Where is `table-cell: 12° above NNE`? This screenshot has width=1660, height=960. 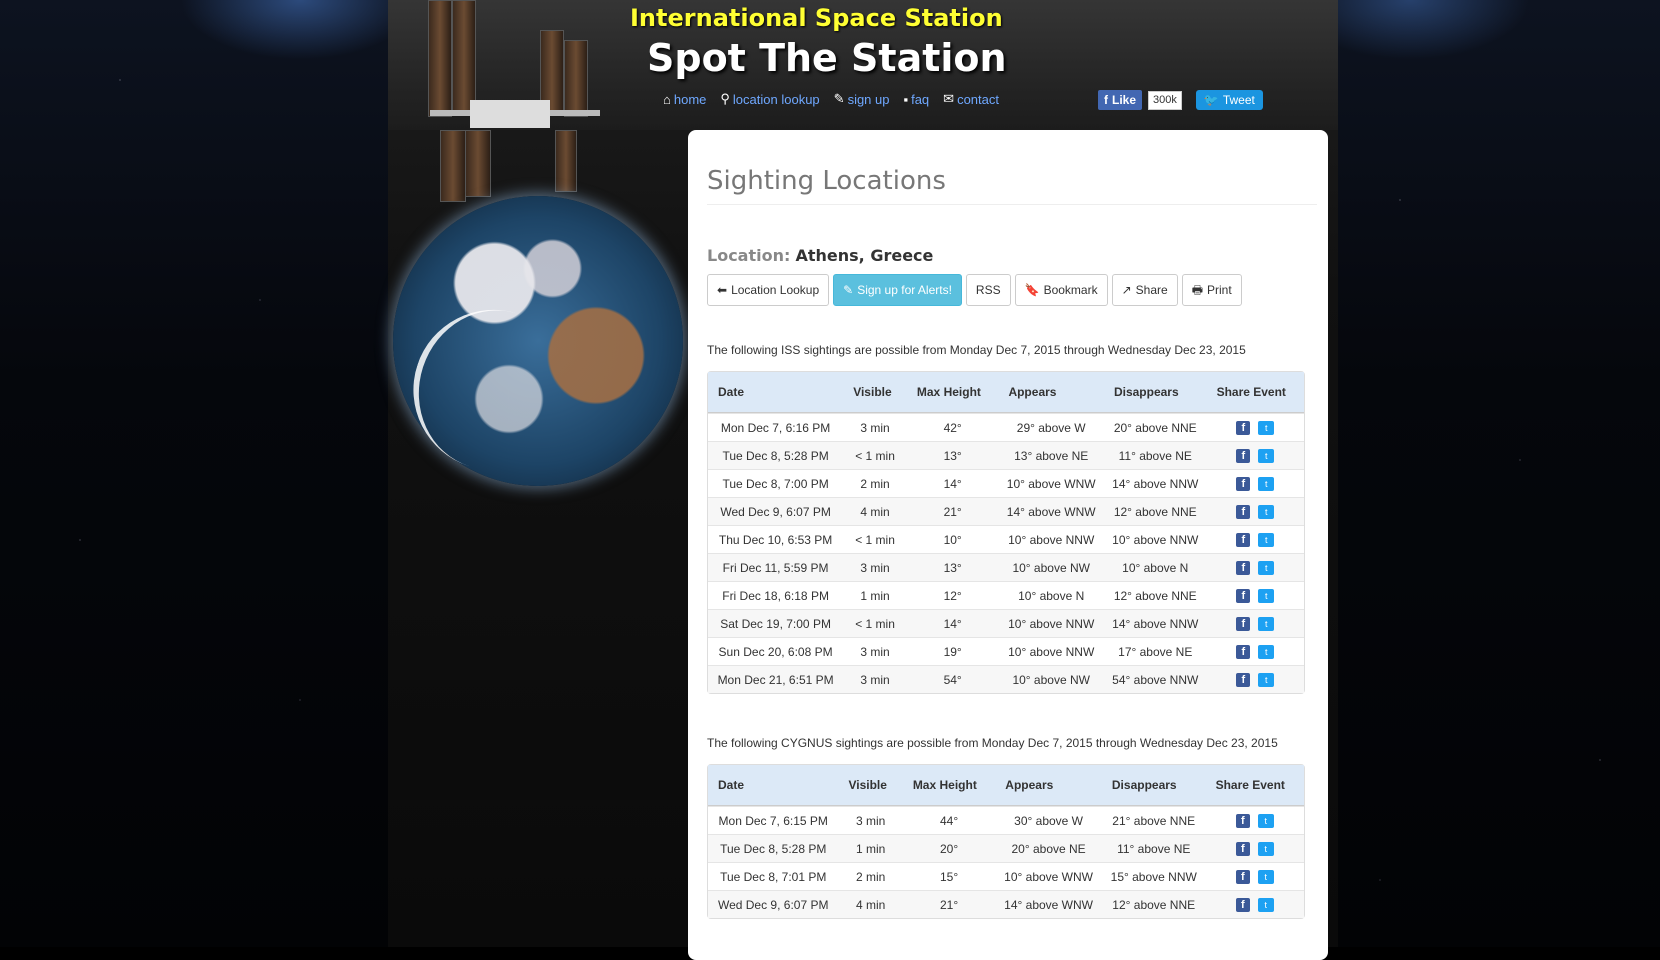
table-cell: 12° above NNE is located at coordinates (1155, 595).